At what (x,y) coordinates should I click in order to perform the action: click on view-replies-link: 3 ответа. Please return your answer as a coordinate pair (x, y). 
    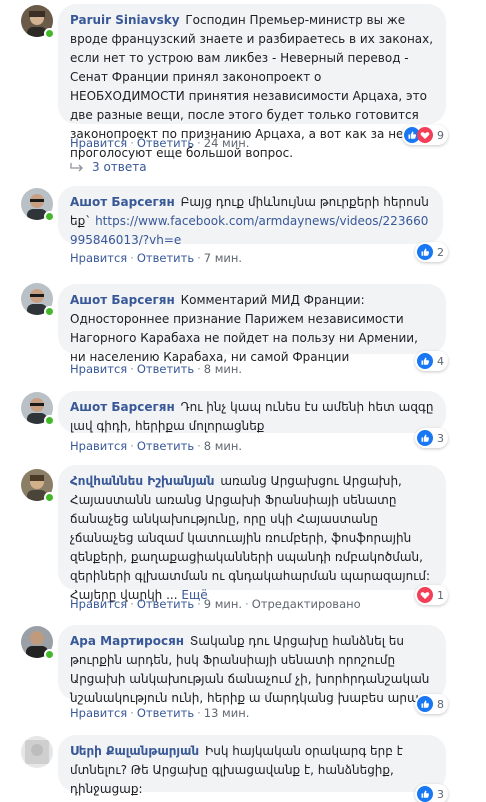
    Looking at the image, I should click on (108, 167).